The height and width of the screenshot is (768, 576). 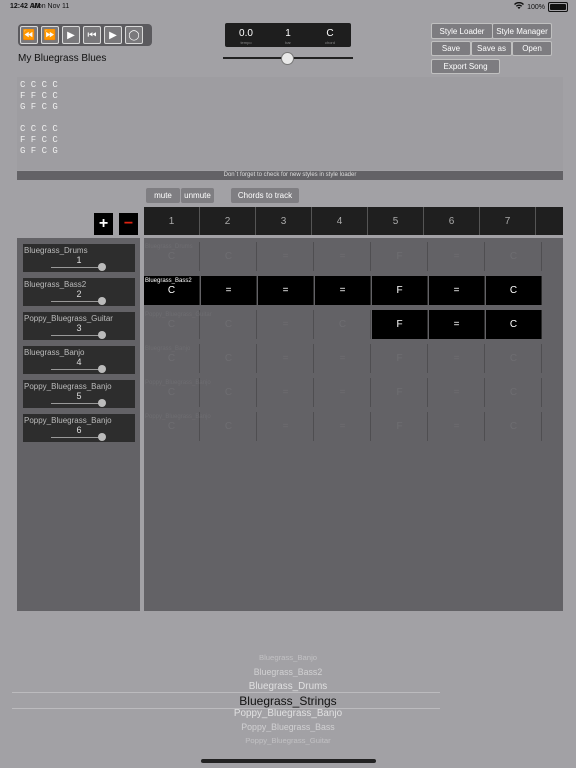 I want to click on chord-line: F F C C, so click(x=39, y=96).